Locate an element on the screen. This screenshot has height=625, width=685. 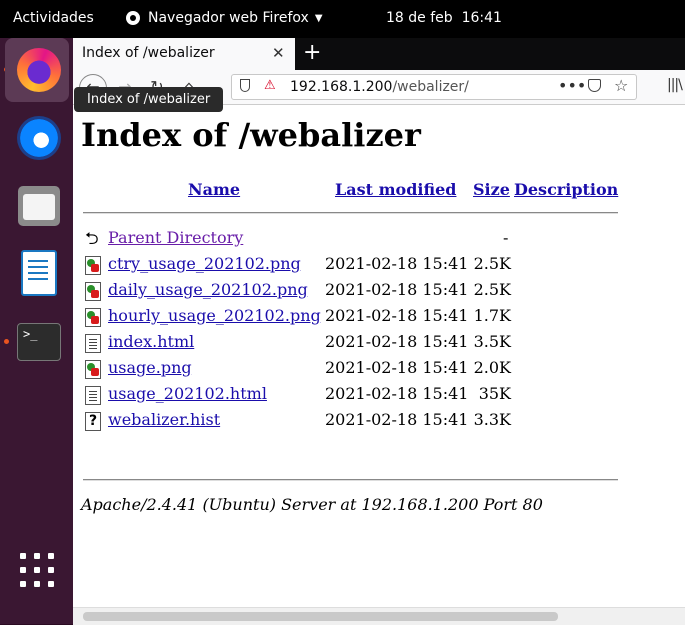
url-text: 192.168.1.200/webalizer/ is located at coordinates (379, 87).